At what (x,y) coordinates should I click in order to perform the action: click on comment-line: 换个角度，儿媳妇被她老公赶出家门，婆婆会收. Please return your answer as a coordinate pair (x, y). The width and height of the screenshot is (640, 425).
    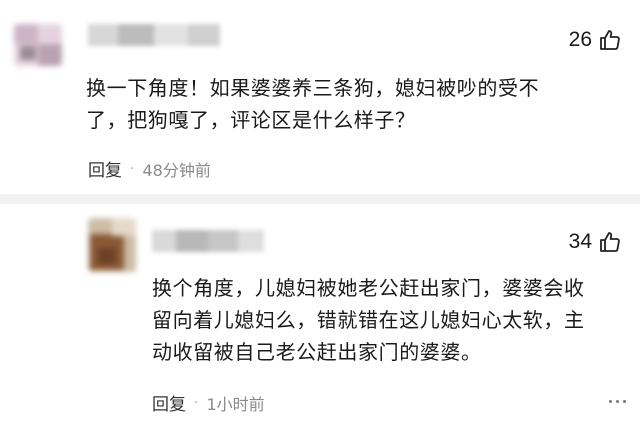
    Looking at the image, I should click on (368, 288).